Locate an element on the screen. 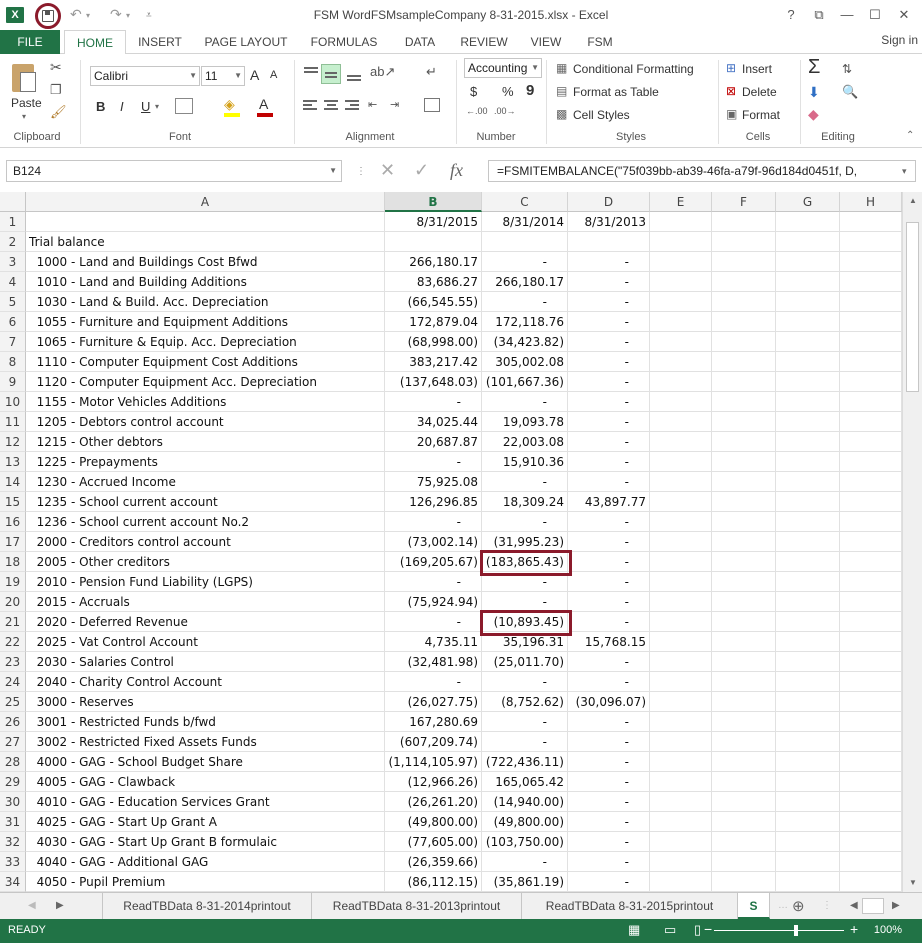  column-header-h: H is located at coordinates (871, 202).